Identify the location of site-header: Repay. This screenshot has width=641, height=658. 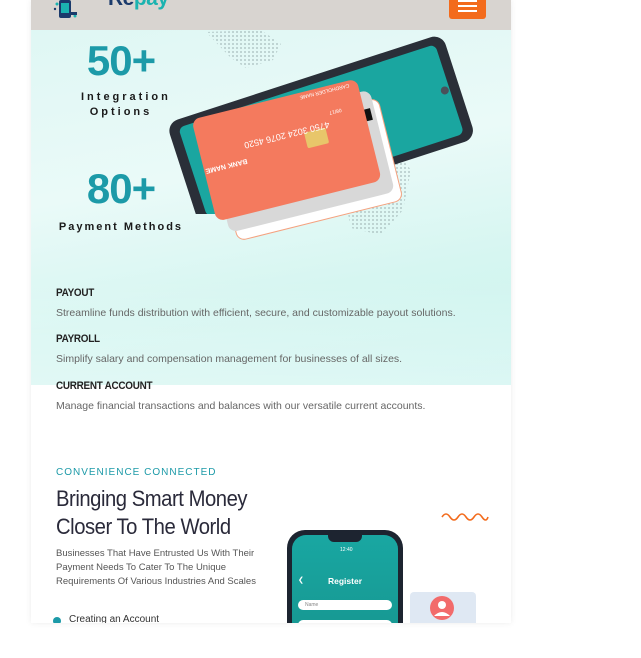
(271, 15).